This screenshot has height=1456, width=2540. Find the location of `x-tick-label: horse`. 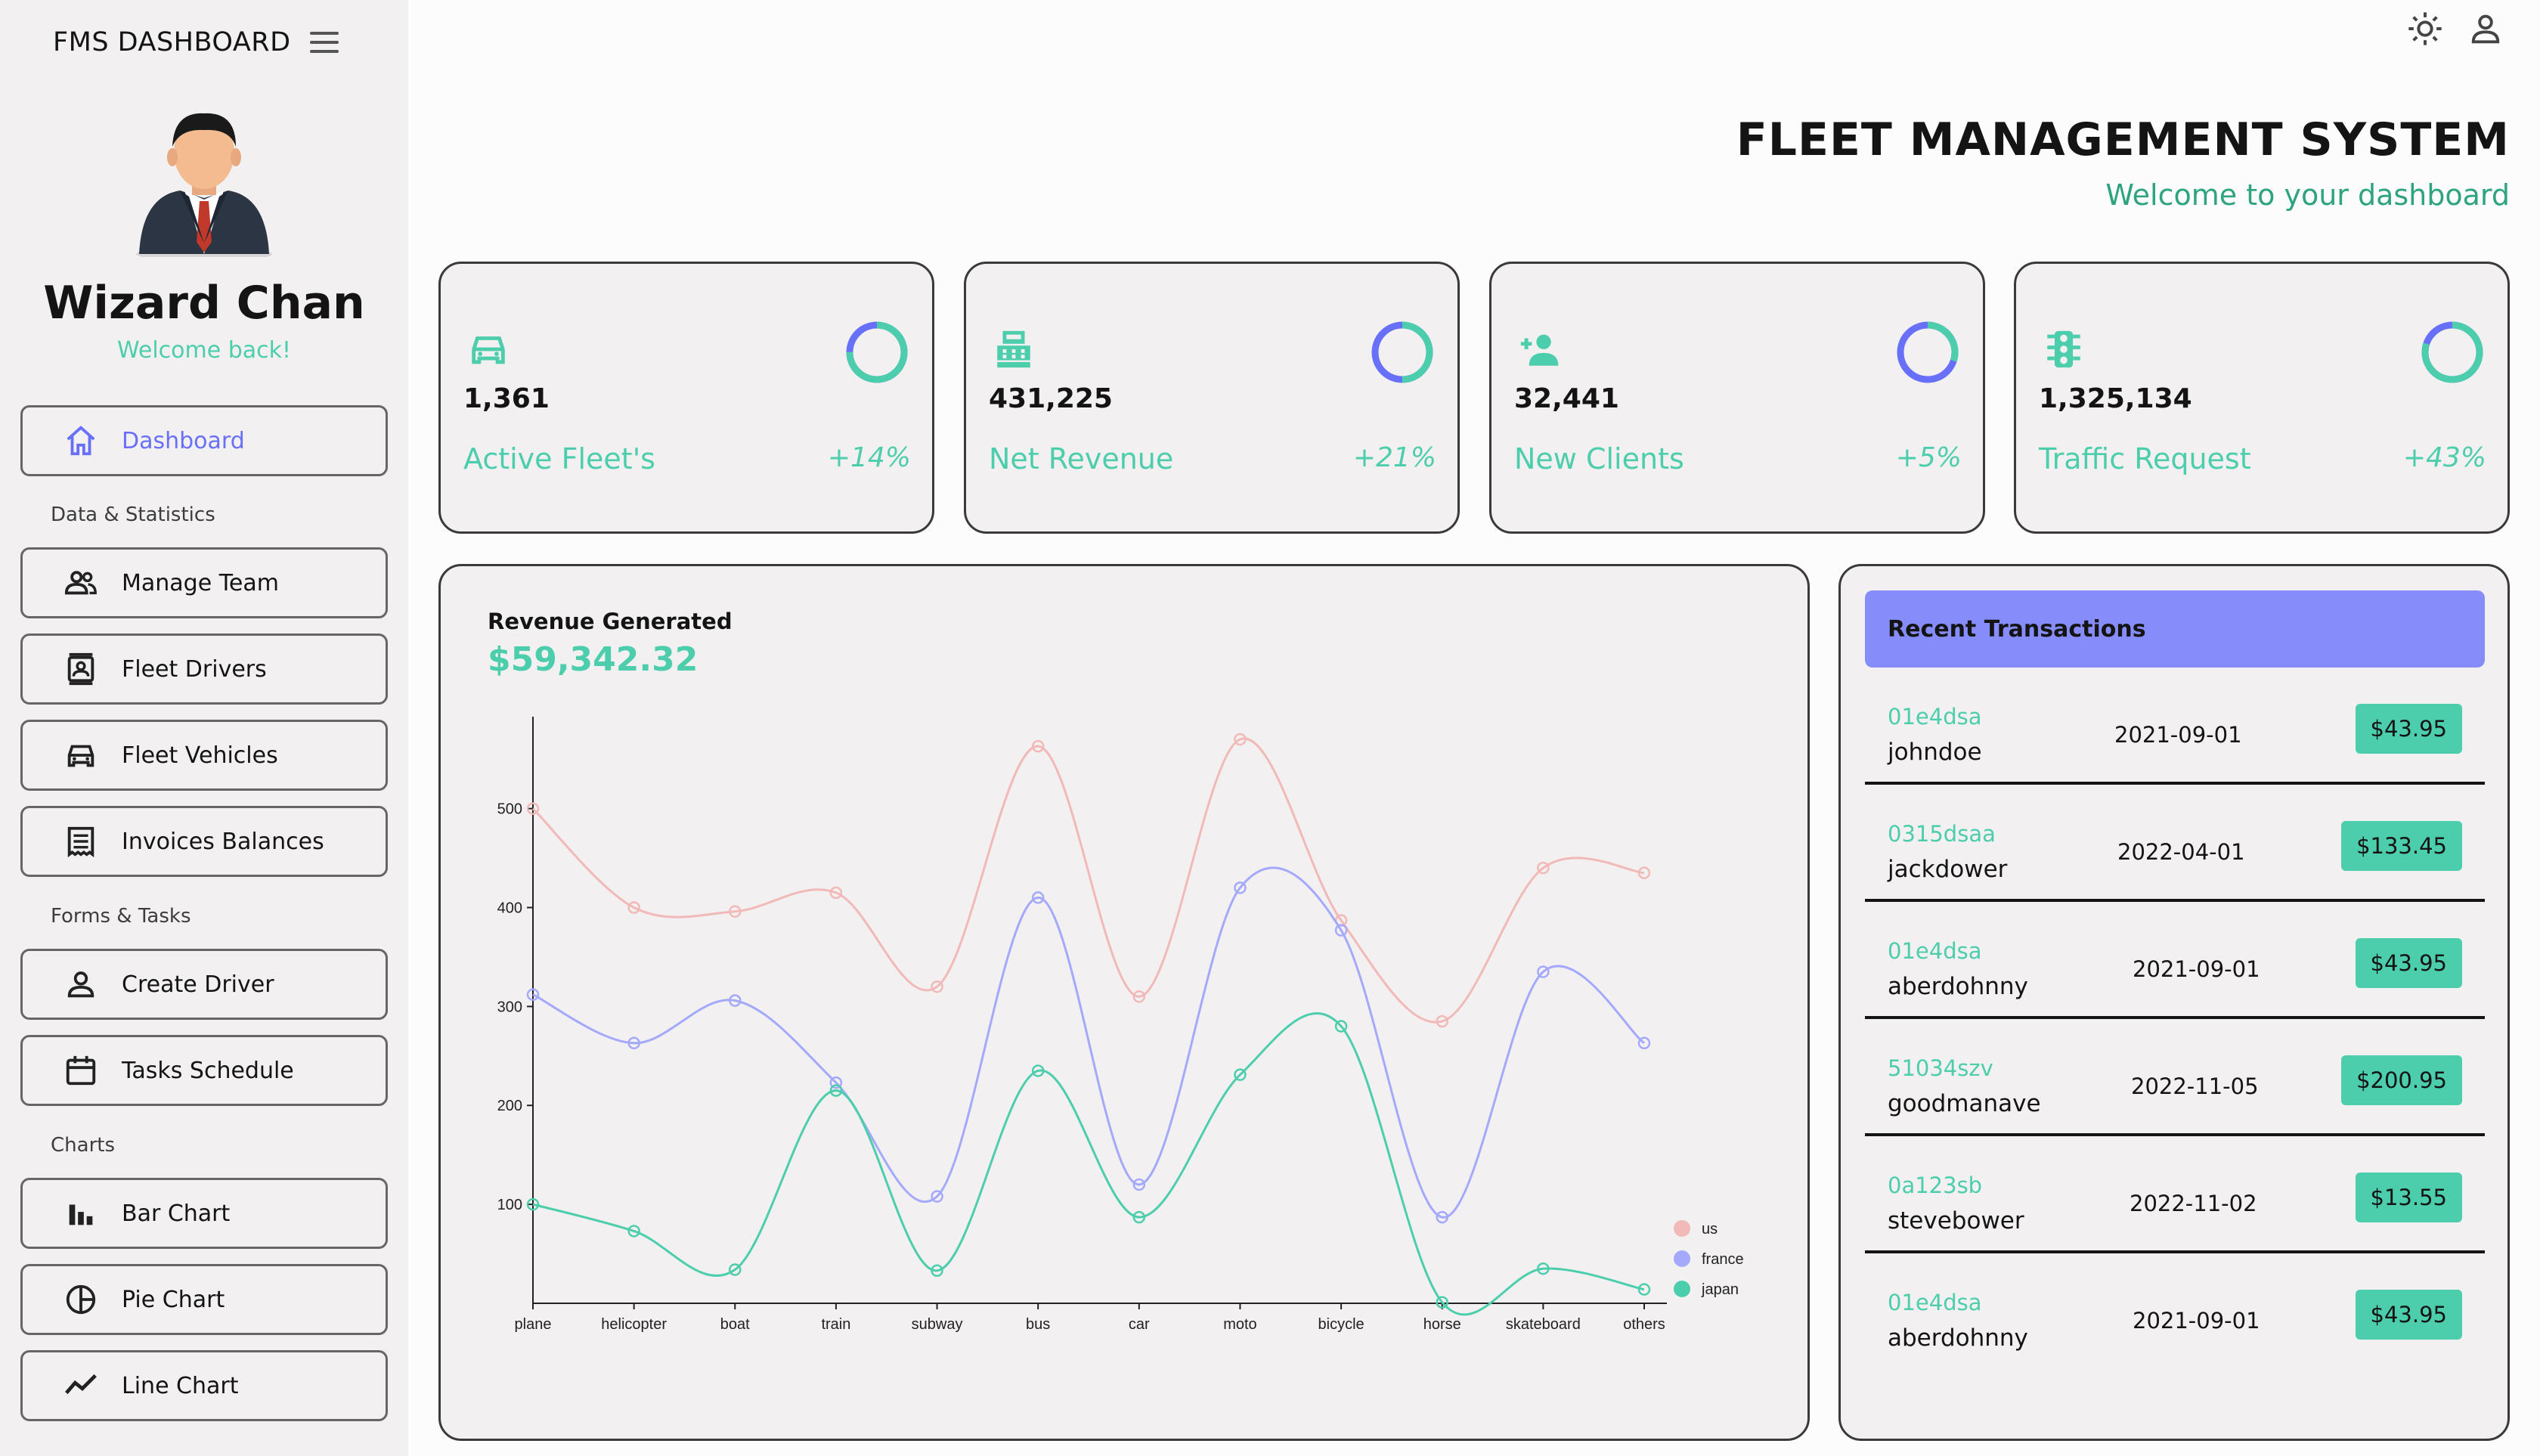

x-tick-label: horse is located at coordinates (1442, 1324).